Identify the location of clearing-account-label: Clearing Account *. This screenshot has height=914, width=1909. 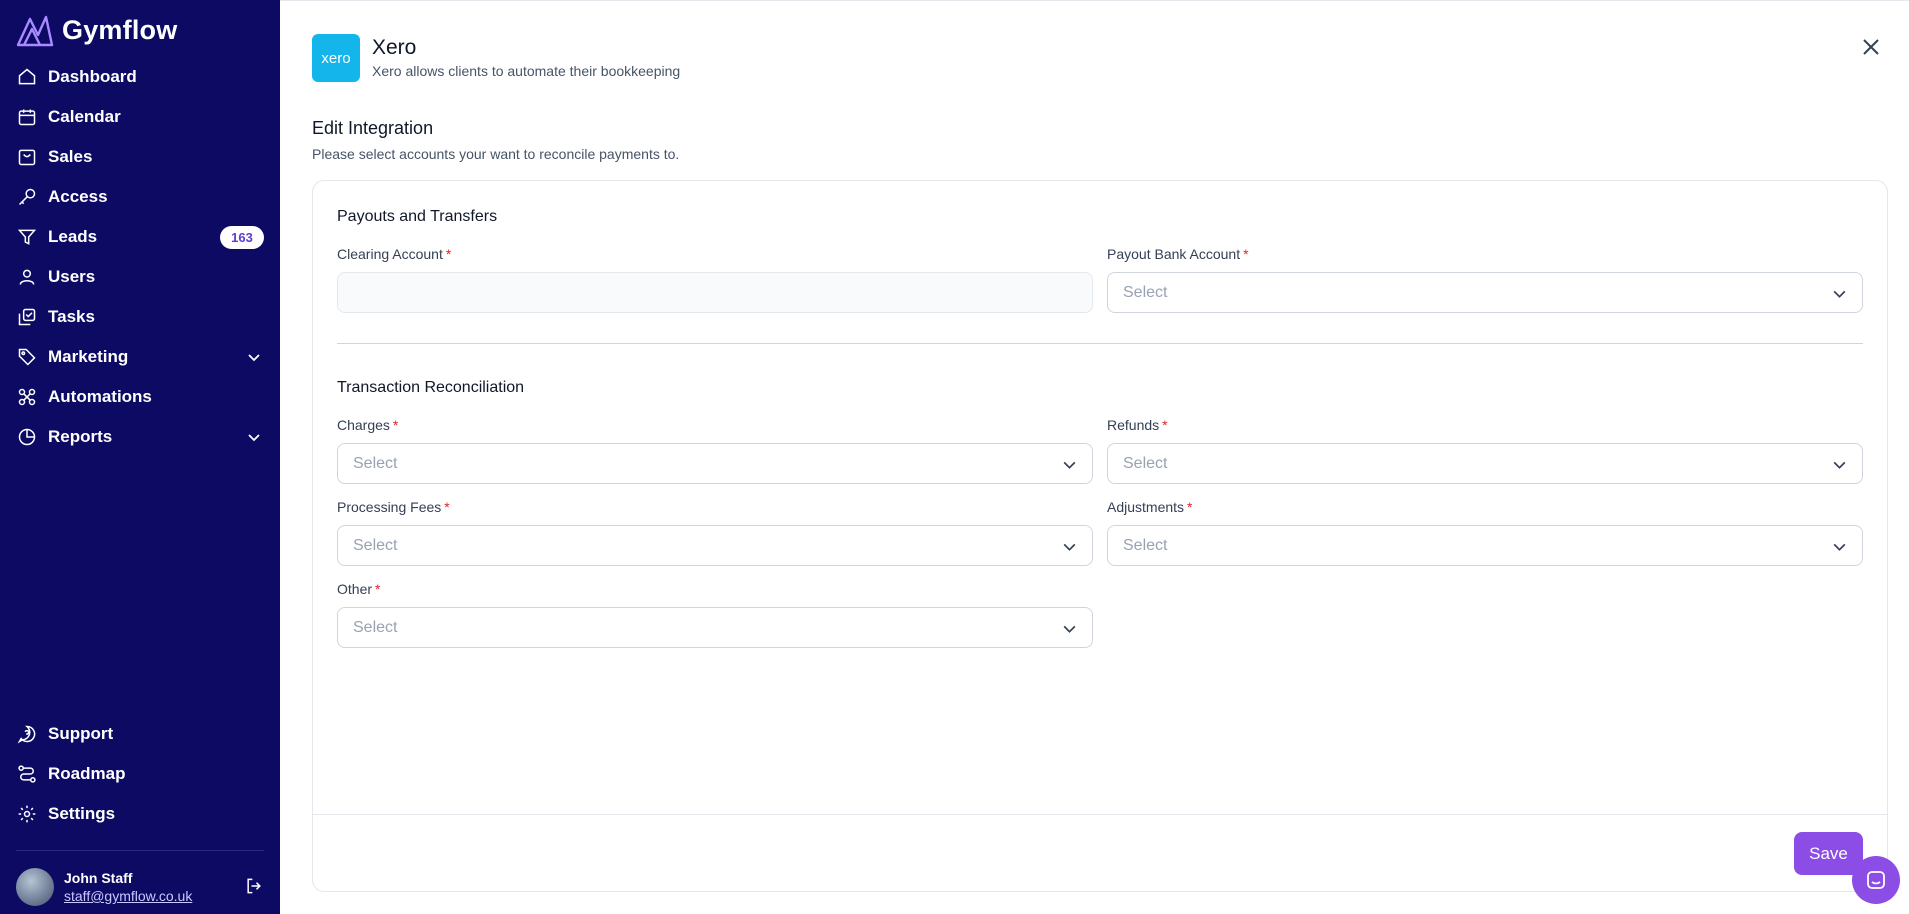
(394, 254).